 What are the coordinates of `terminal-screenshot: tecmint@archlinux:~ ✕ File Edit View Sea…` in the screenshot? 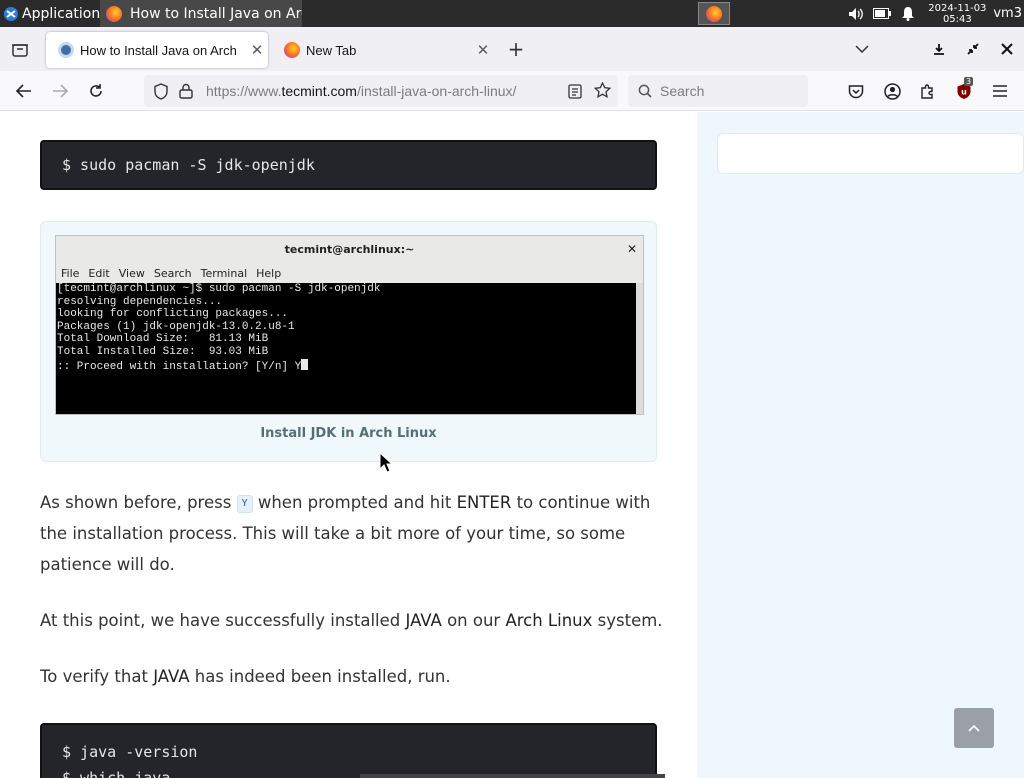 It's located at (349, 325).